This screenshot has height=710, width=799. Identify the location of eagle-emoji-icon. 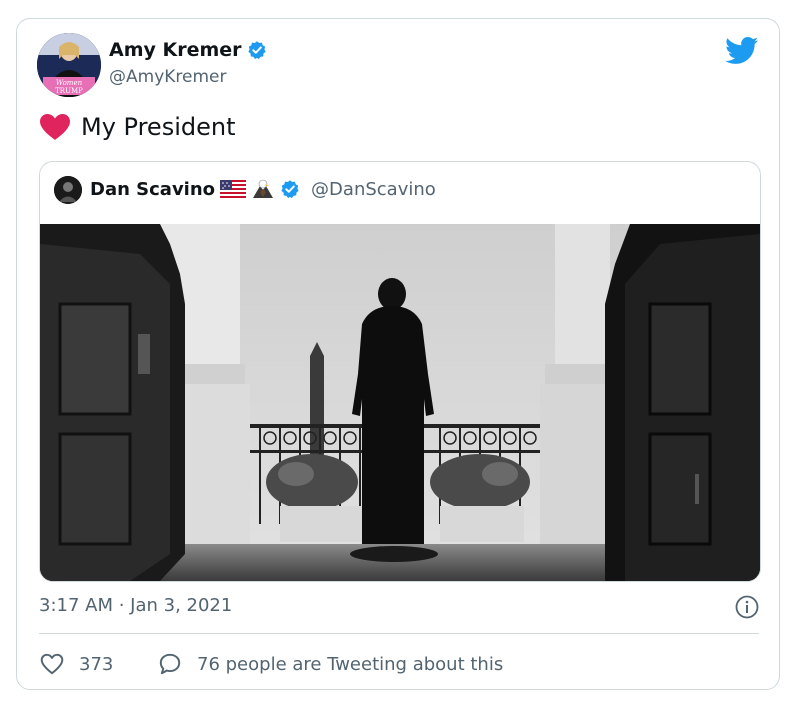
(263, 188).